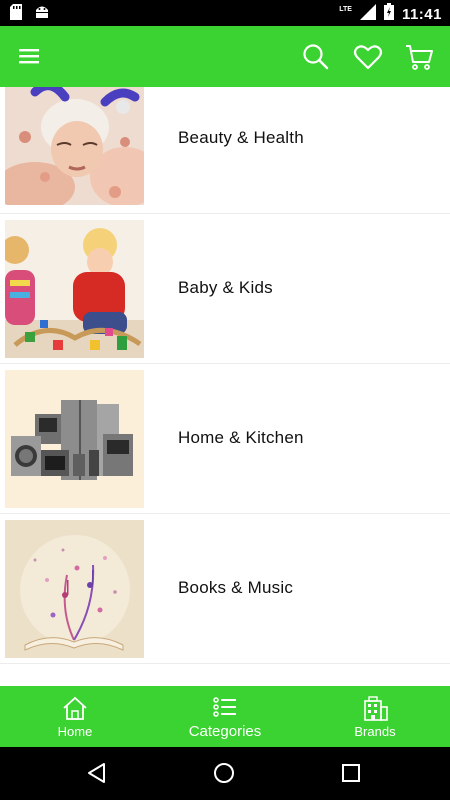  Describe the element at coordinates (74, 589) in the screenshot. I see `category-image-books-music` at that location.